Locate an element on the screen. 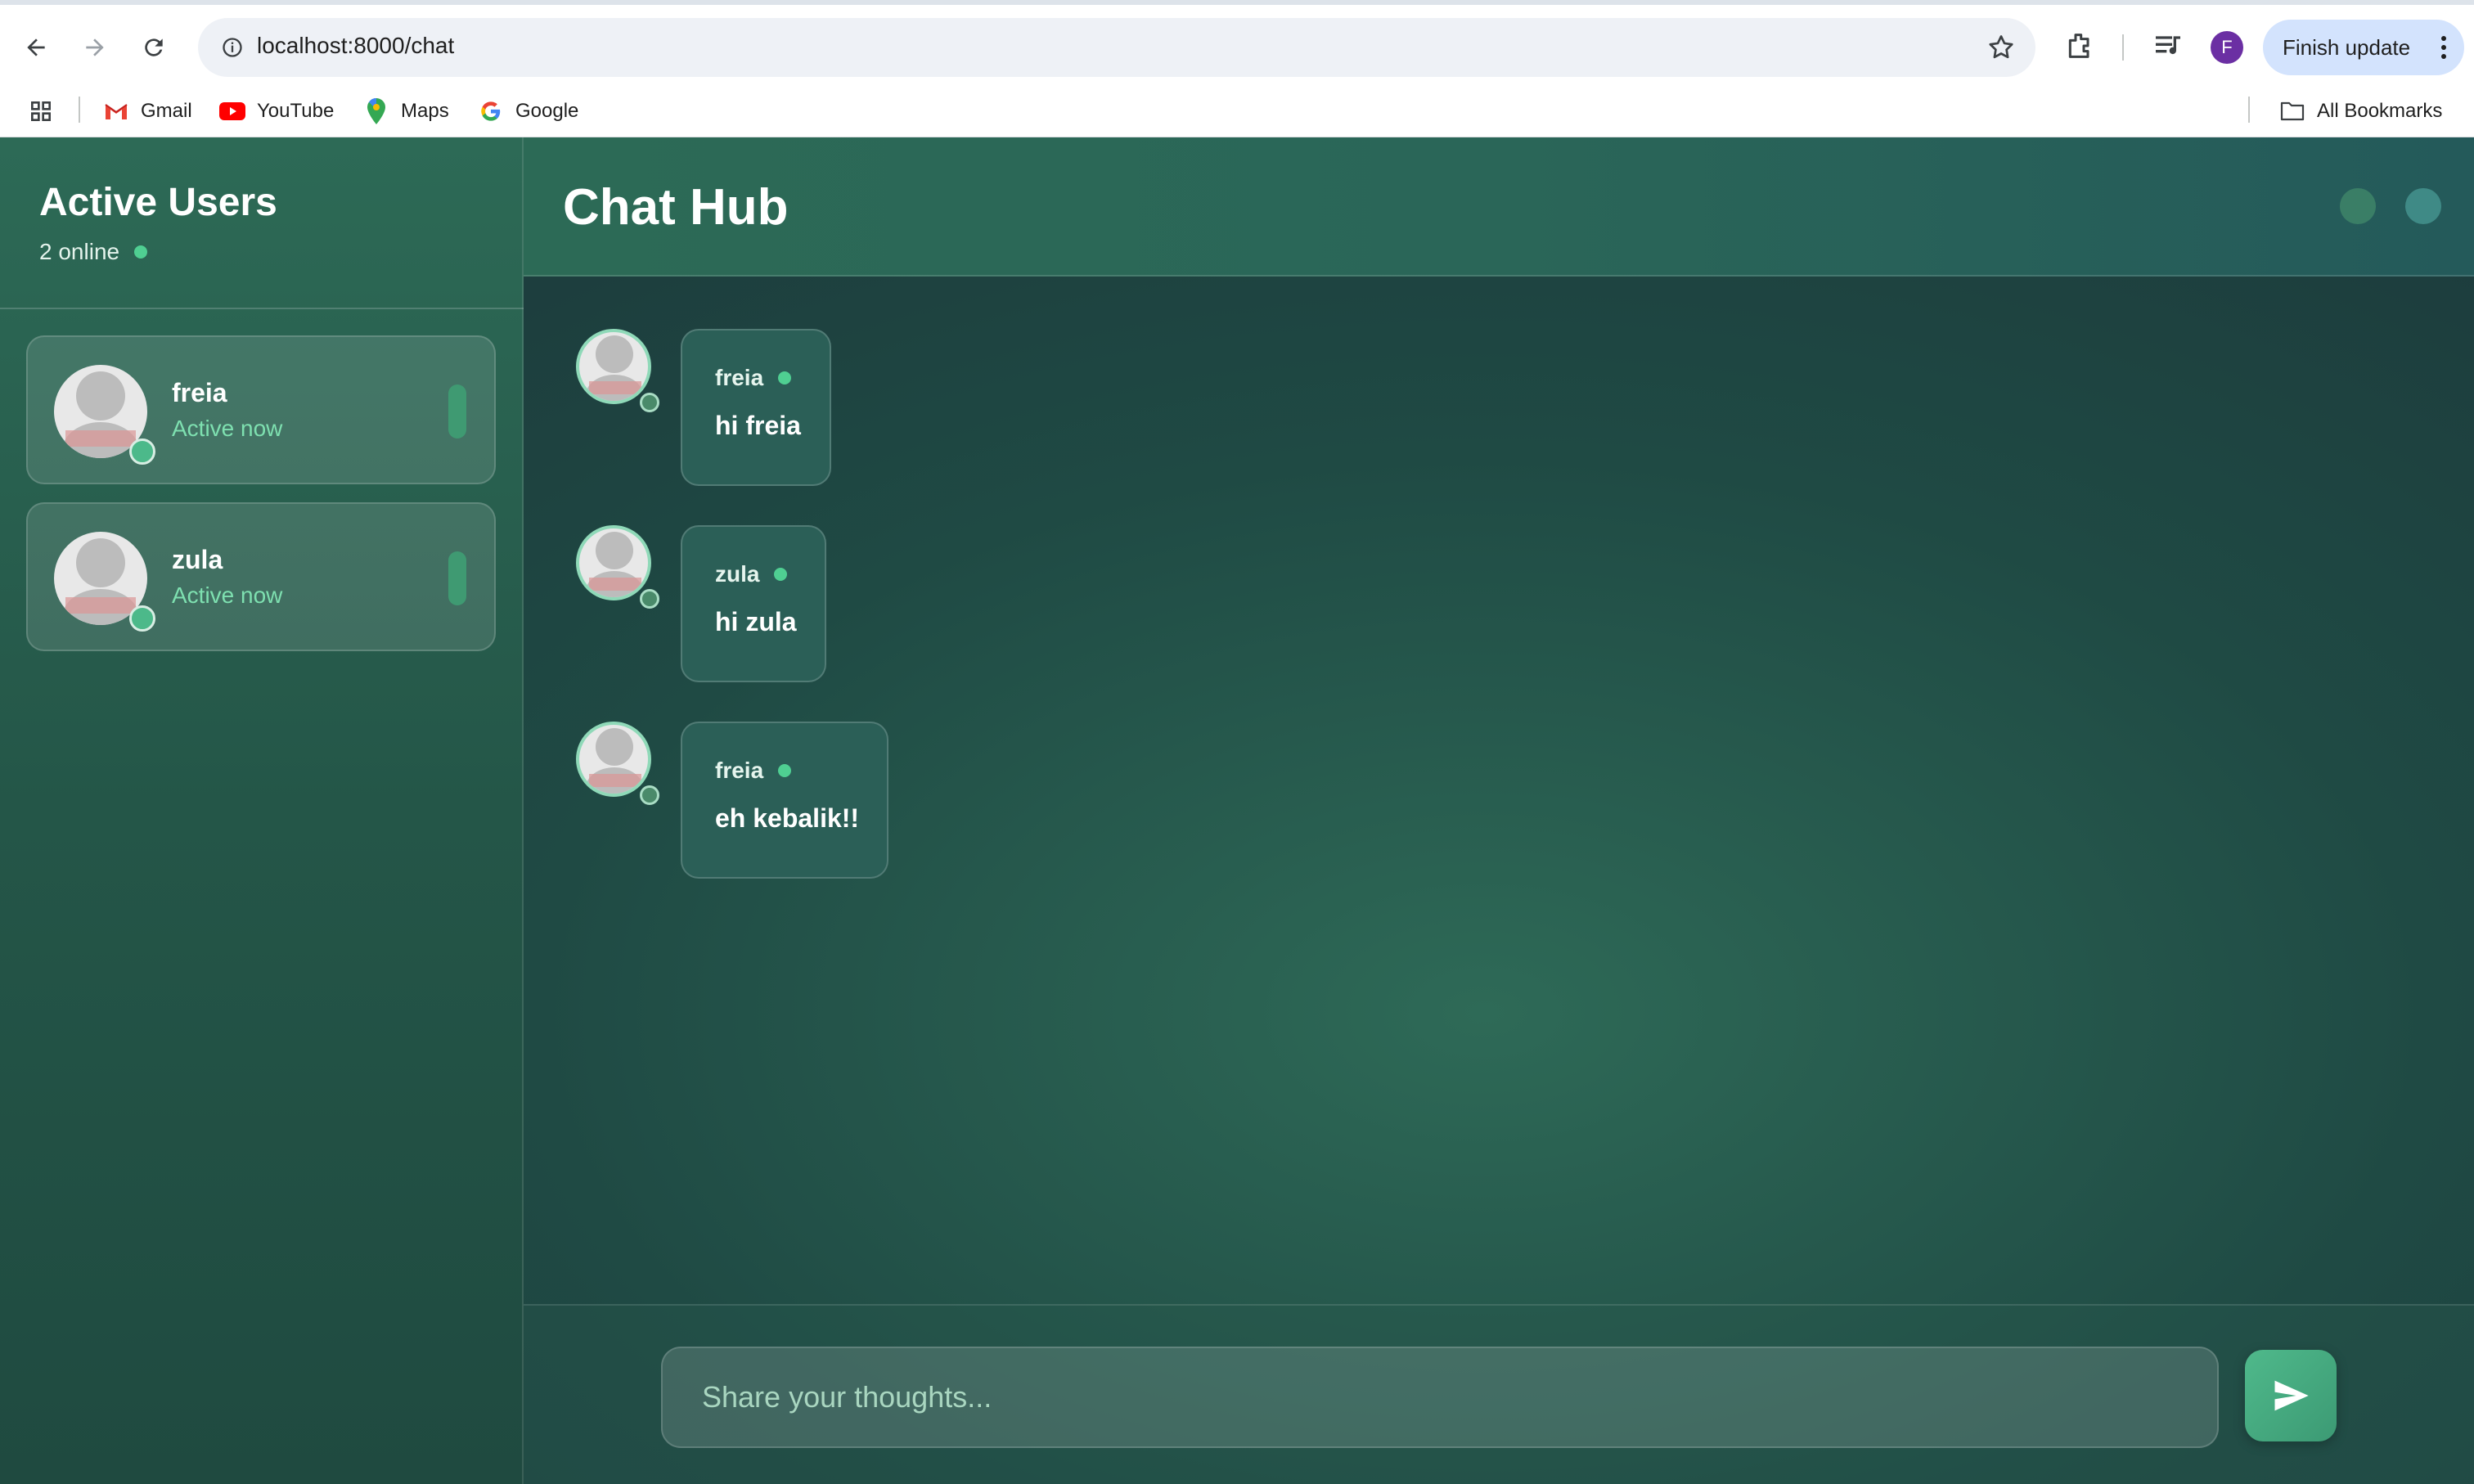 The height and width of the screenshot is (1484, 2474). message-author-text: zula is located at coordinates (737, 574).